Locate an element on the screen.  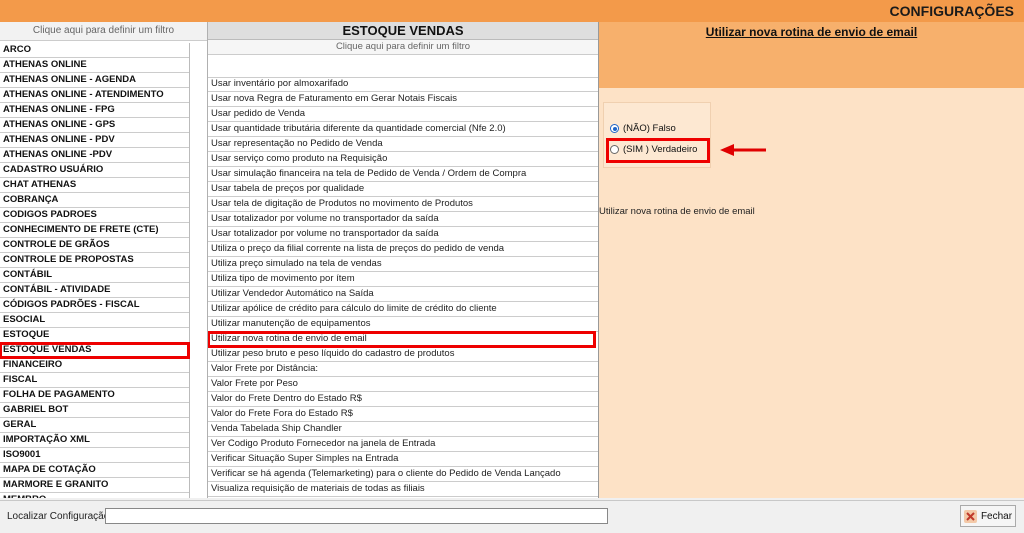
category-list-item: CHAT ATHENAS is located at coordinates (94, 185).